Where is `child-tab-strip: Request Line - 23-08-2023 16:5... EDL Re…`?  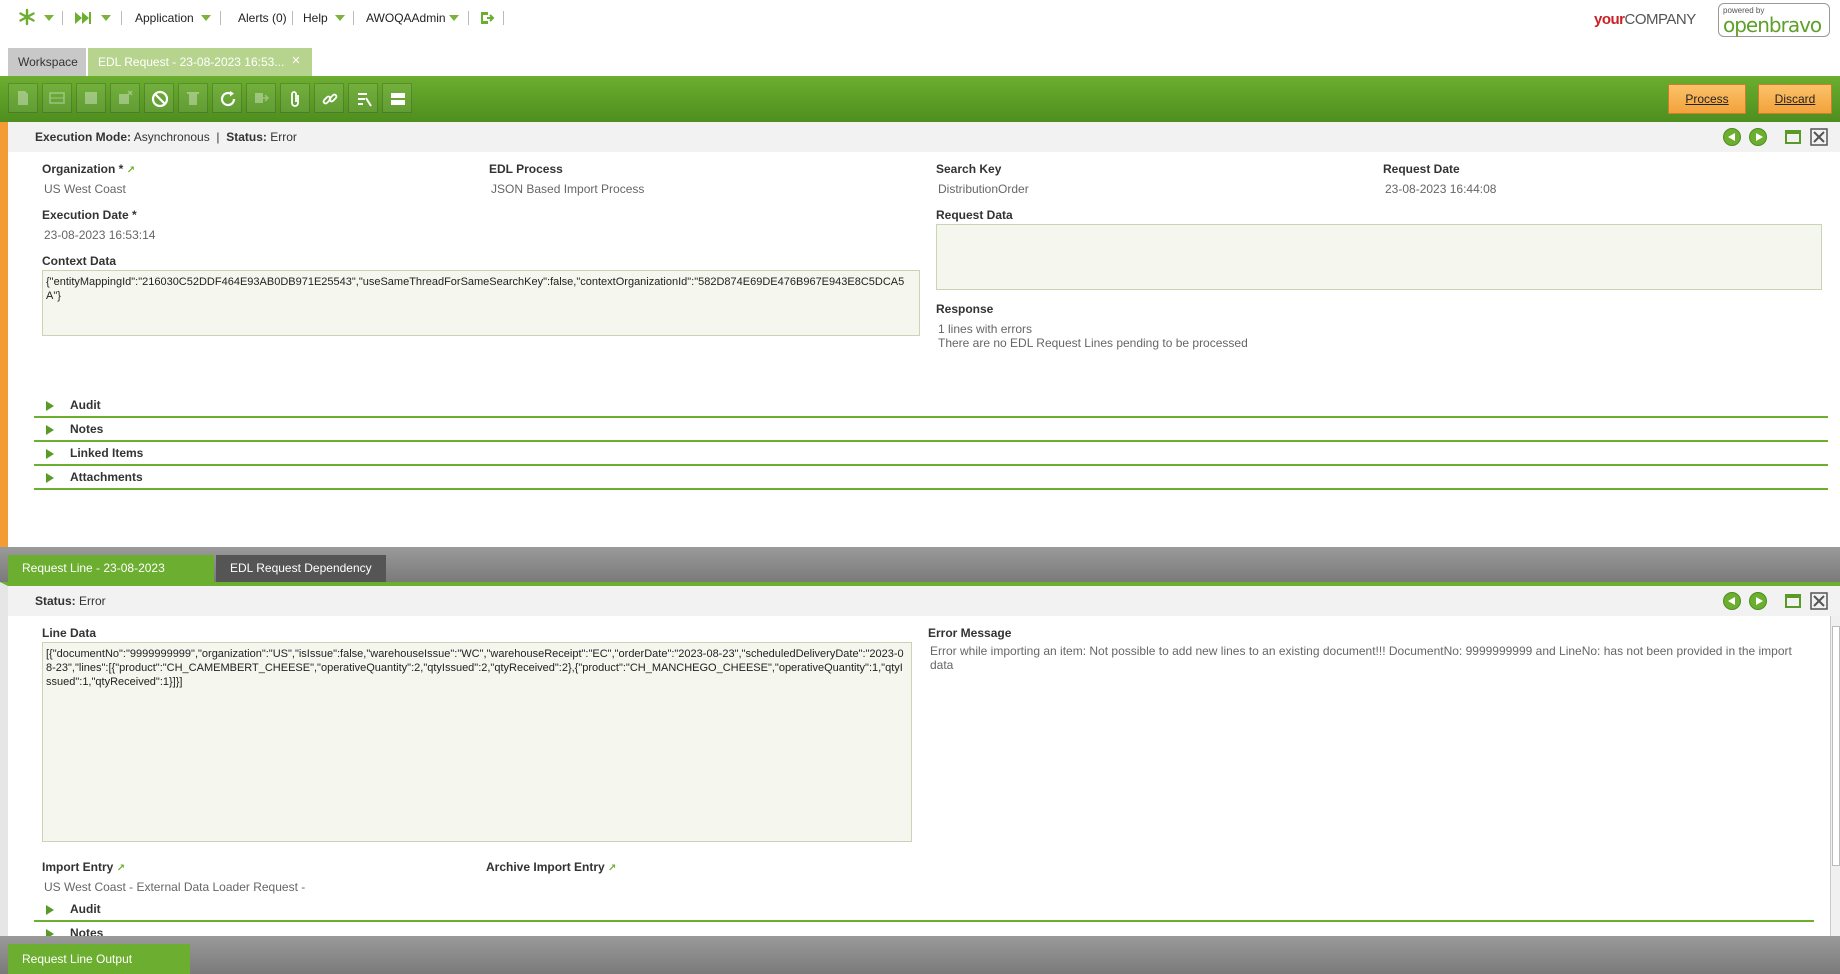
child-tab-strip: Request Line - 23-08-2023 16:5... EDL Re… is located at coordinates (920, 574).